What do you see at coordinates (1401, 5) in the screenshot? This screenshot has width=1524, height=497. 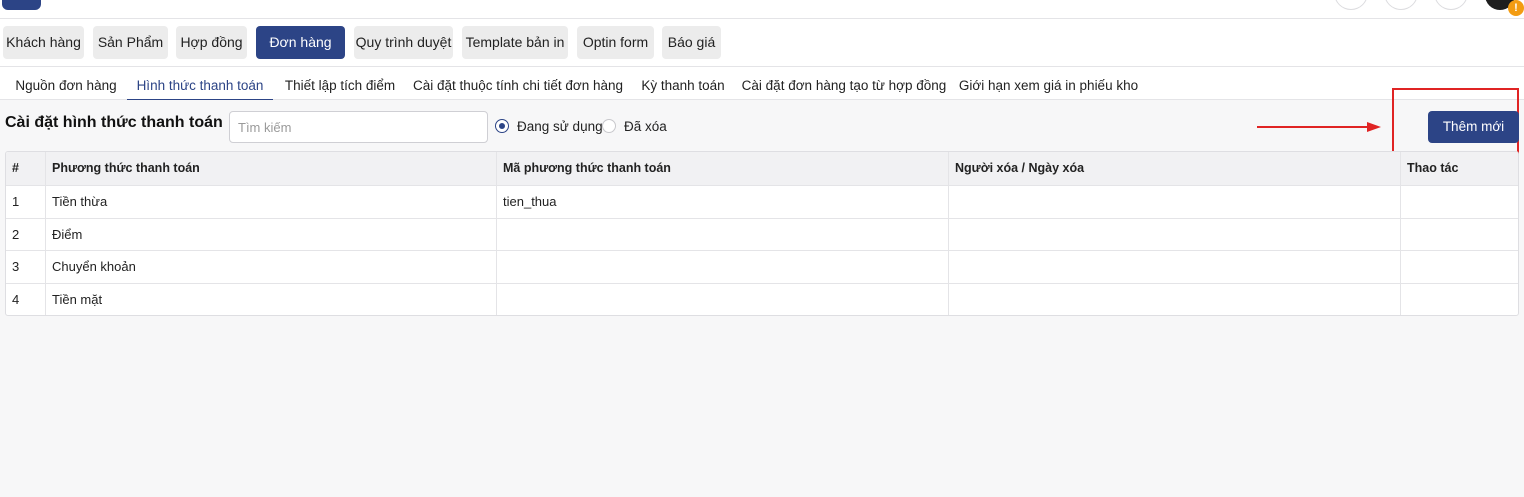 I see `chat-icon` at bounding box center [1401, 5].